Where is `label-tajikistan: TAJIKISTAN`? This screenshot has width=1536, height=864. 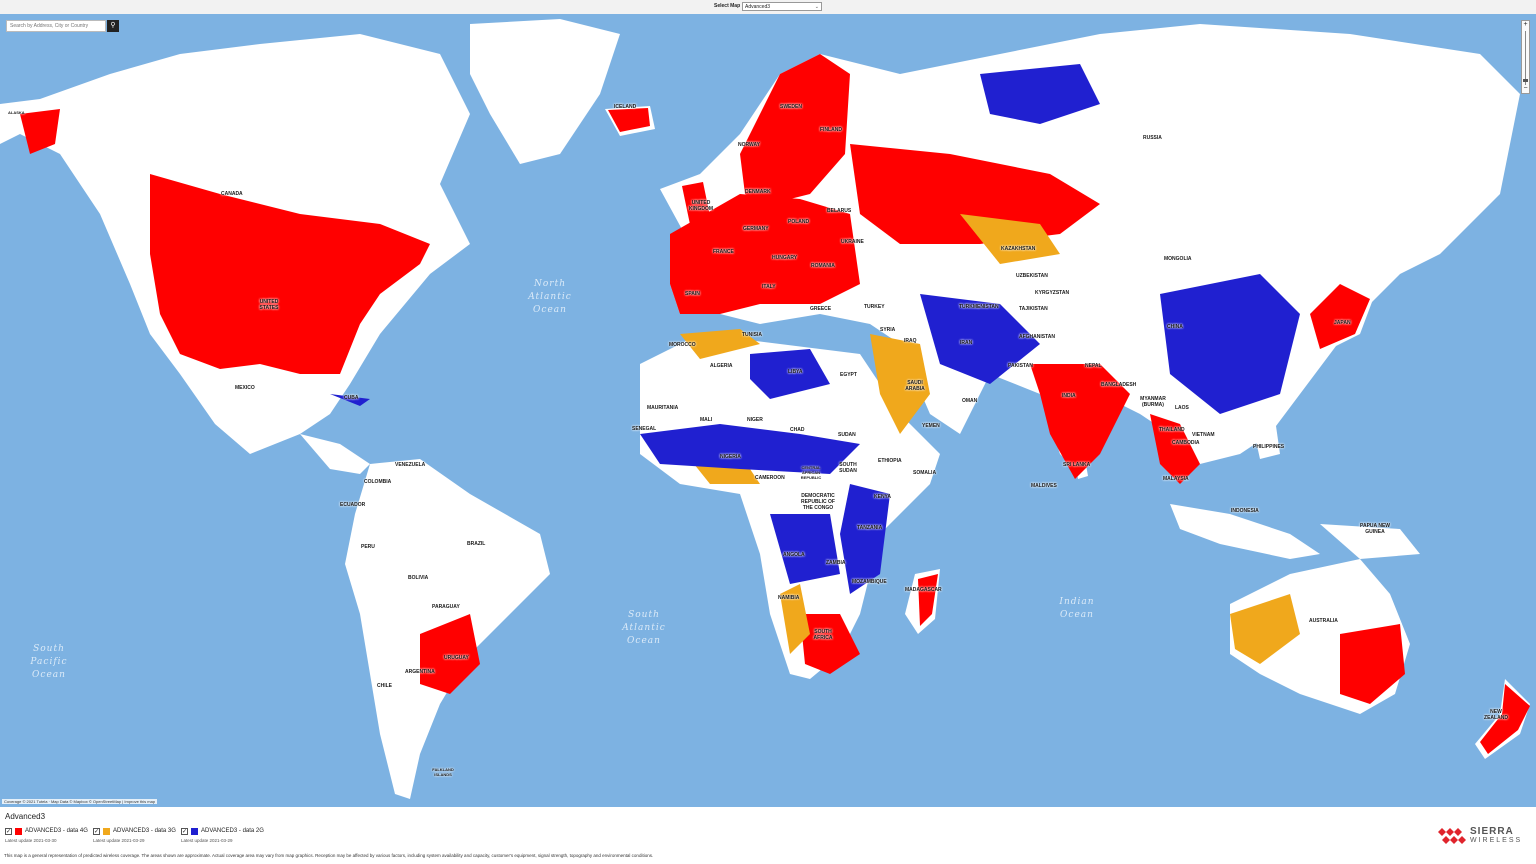 label-tajikistan: TAJIKISTAN is located at coordinates (1033, 309).